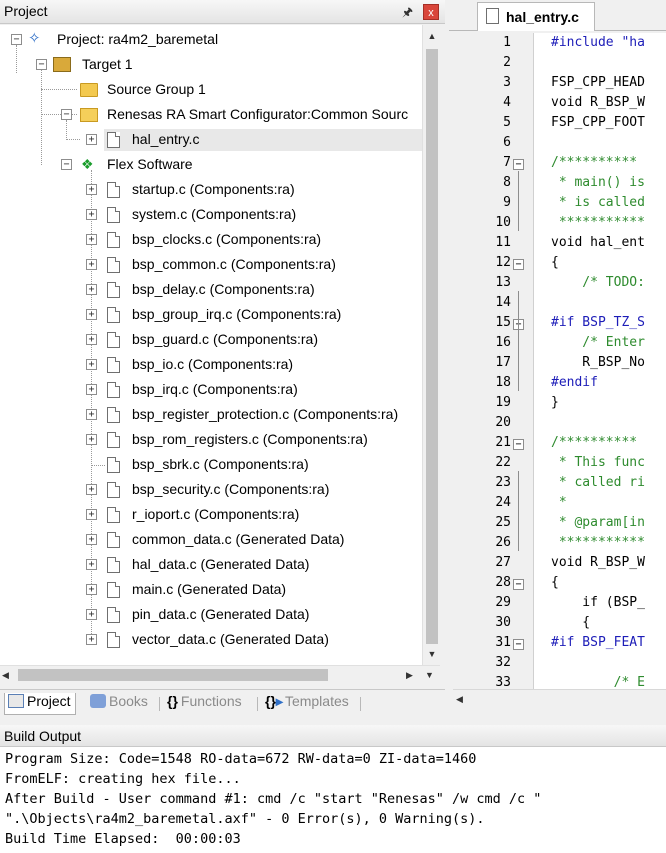 The width and height of the screenshot is (666, 853). I want to click on tree-item-file: + bsp_common.c (Components:ra), so click(211, 265).